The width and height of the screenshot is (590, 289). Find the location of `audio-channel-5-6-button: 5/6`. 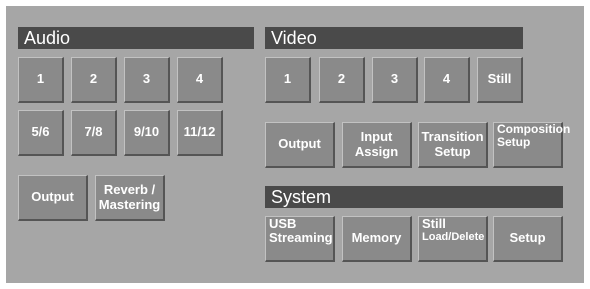

audio-channel-5-6-button: 5/6 is located at coordinates (41, 133).